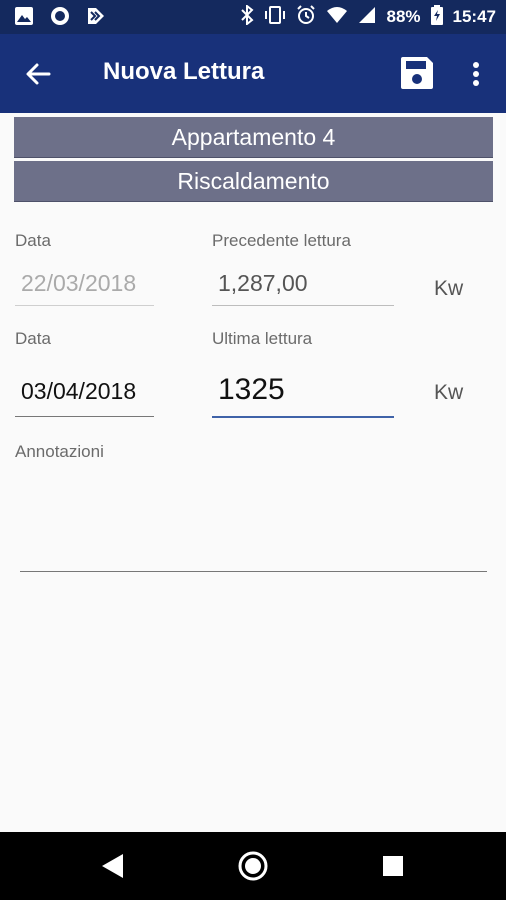  I want to click on triangle-back-icon, so click(112, 866).